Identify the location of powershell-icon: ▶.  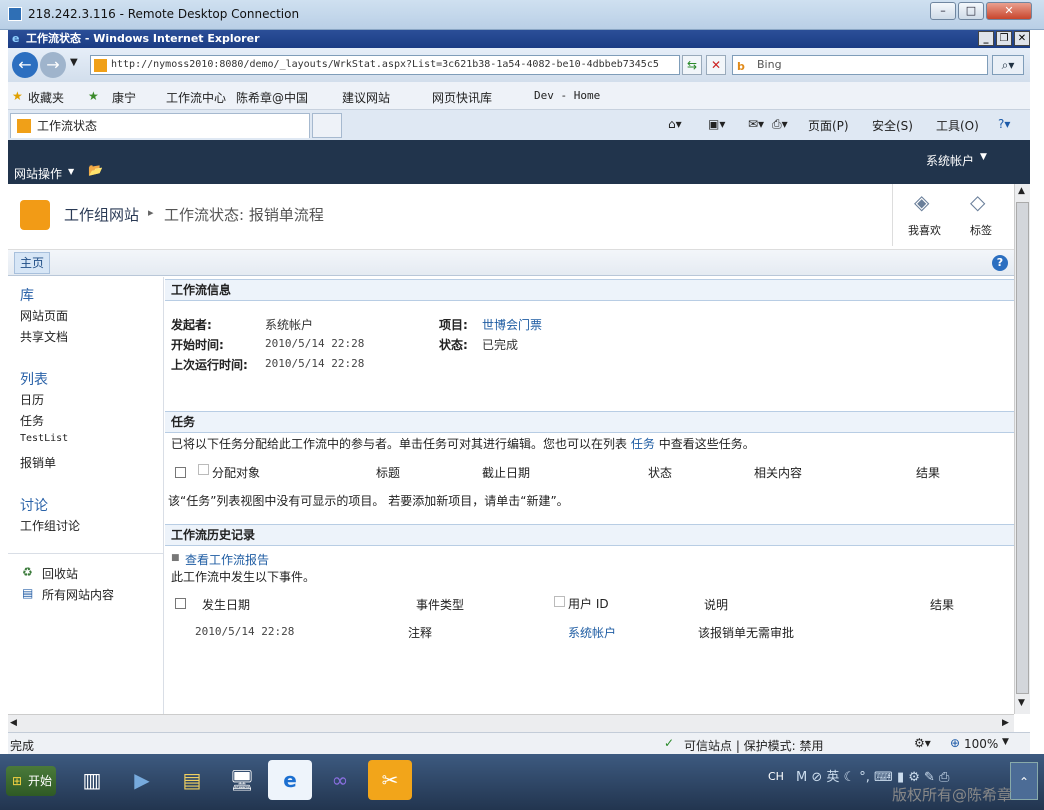
(142, 780).